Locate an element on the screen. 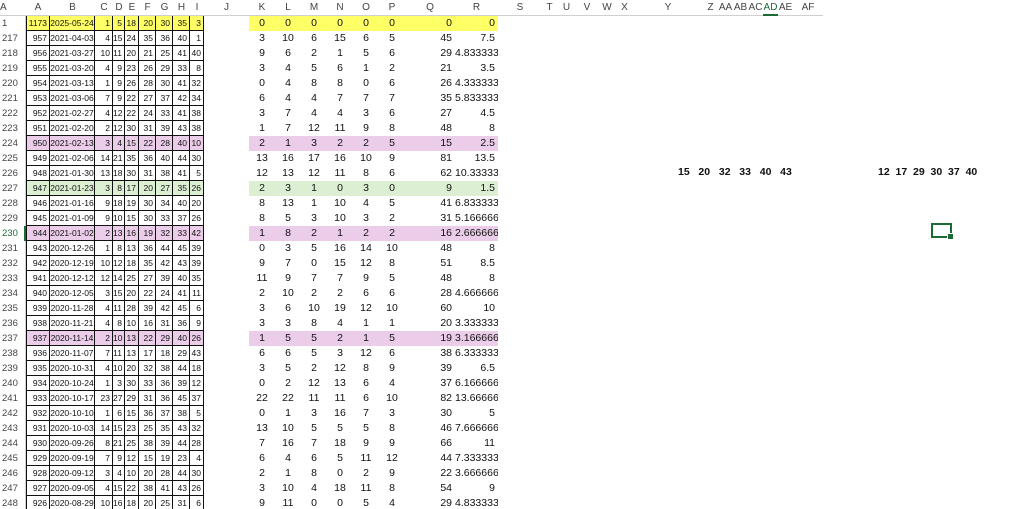  column-header-c: C is located at coordinates (104, 8).